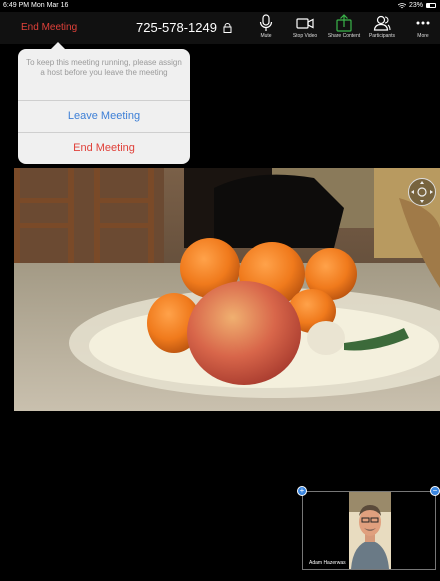 The height and width of the screenshot is (581, 440). Describe the element at coordinates (104, 148) in the screenshot. I see `end-meeting-option: End Meeting` at that location.